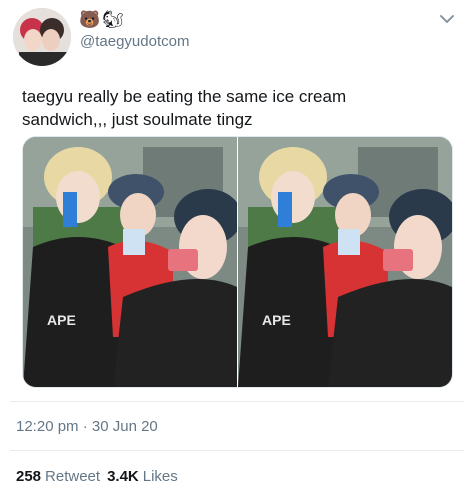 The image size is (474, 500). I want to click on chevron-down-icon, so click(447, 19).